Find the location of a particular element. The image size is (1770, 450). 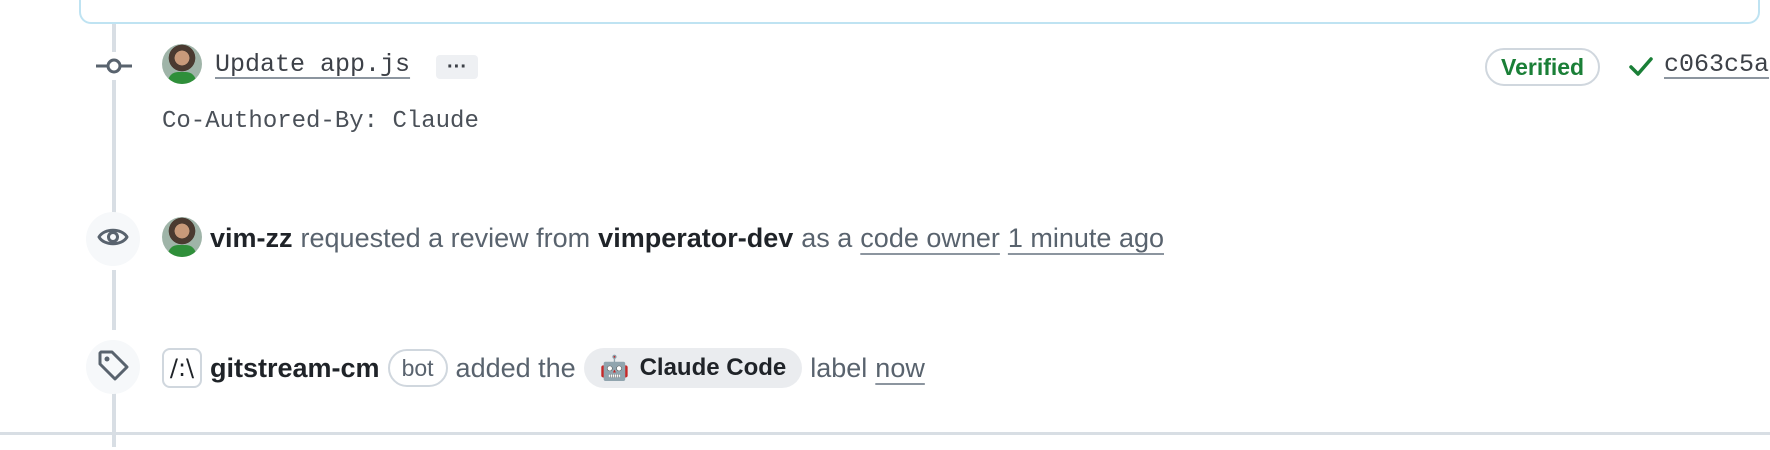

label-chip-claude-code: 🤖 Claude Code is located at coordinates (693, 368).